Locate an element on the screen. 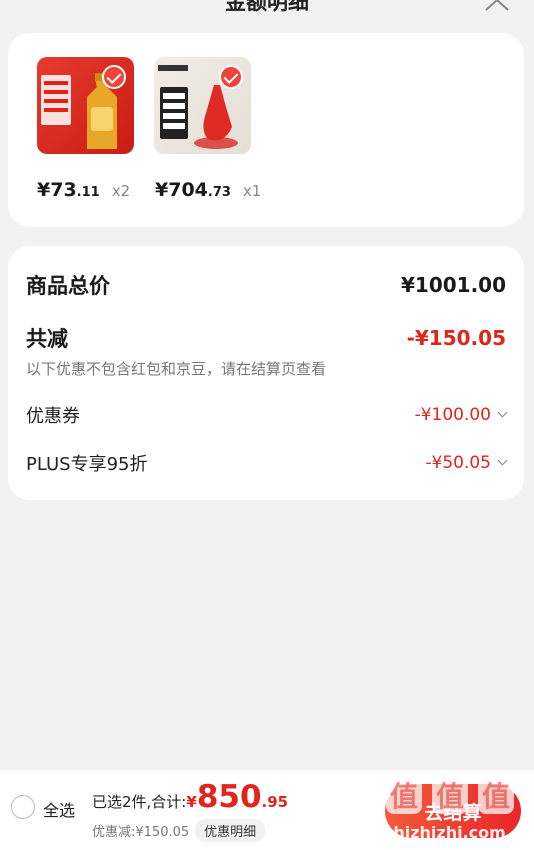  select-all-radio is located at coordinates (23, 807).